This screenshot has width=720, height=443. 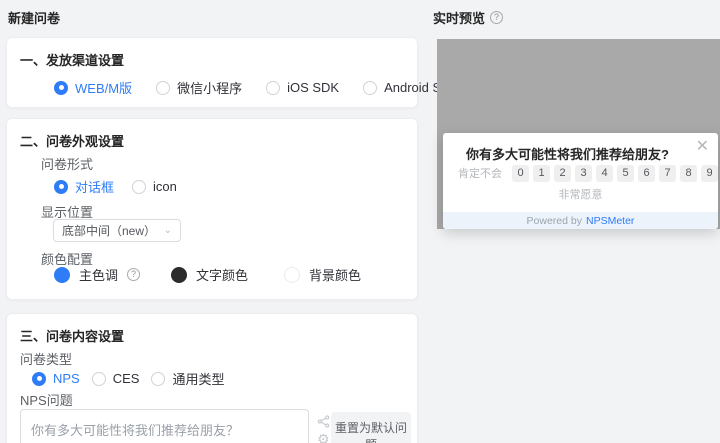 I want to click on live-preview-title: 实时预览 ?, so click(x=468, y=17).